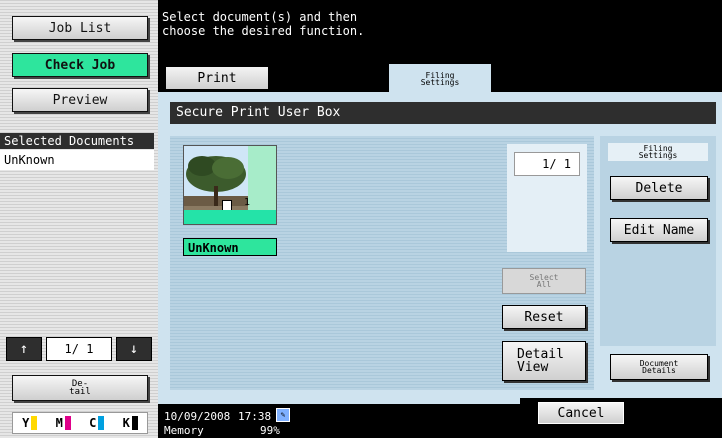 The width and height of the screenshot is (722, 438). I want to click on tab-print: Print, so click(217, 78).